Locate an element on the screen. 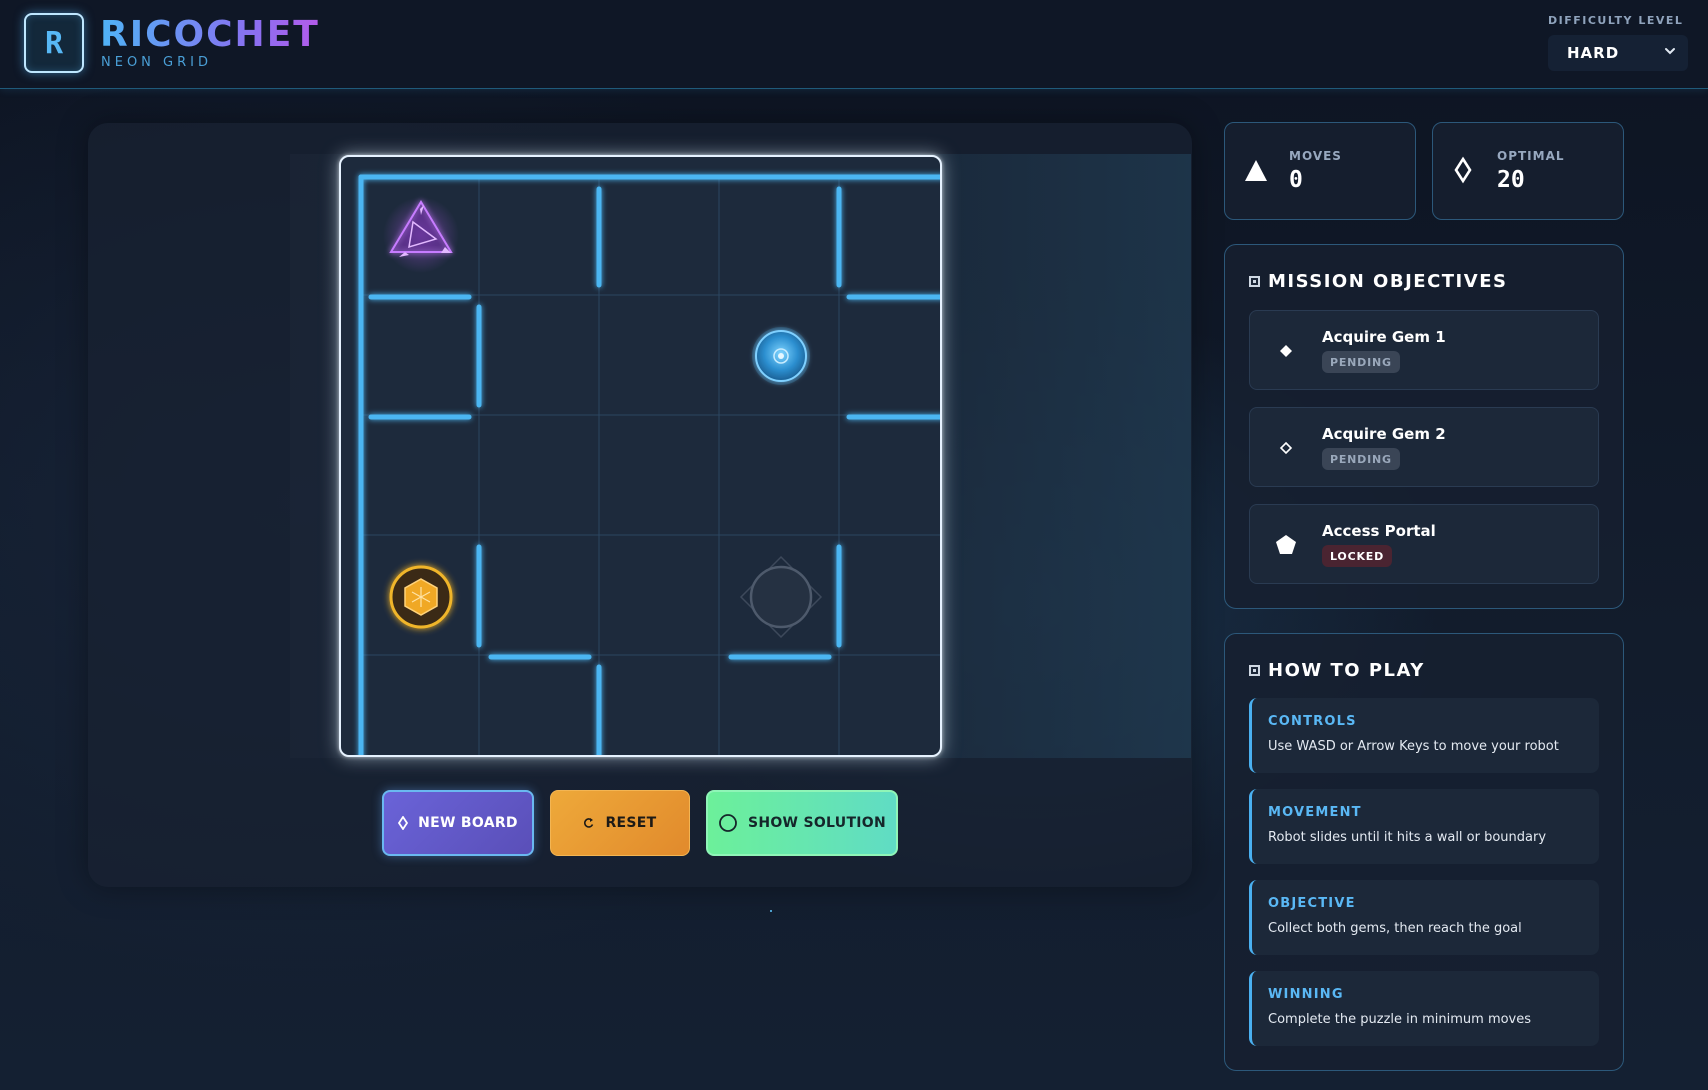  difficulty-select: HARD is located at coordinates (1618, 53).